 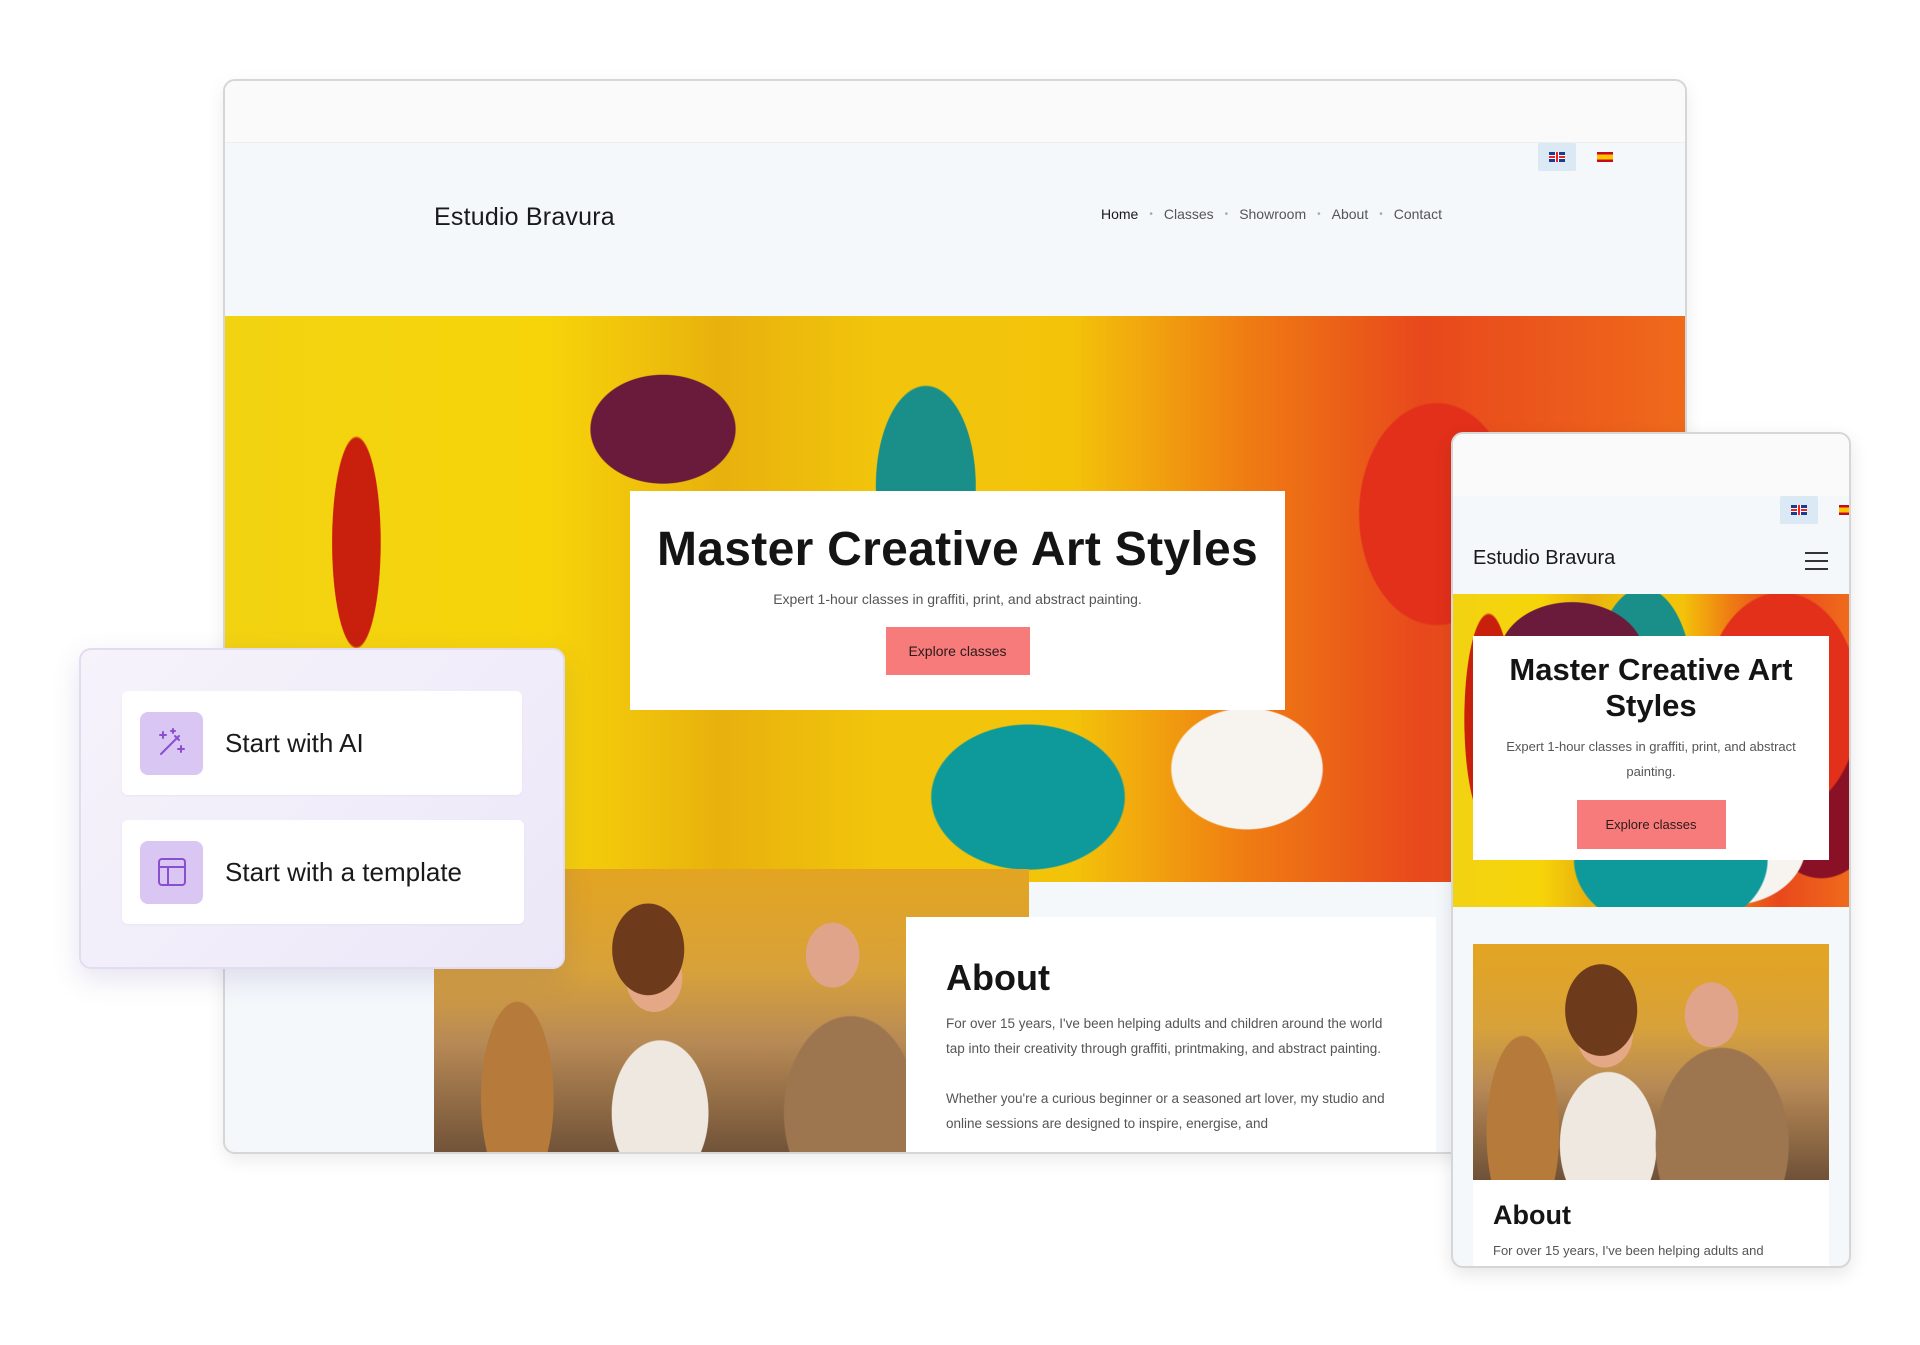 I want to click on hamburger-menu-icon, so click(x=1816, y=561).